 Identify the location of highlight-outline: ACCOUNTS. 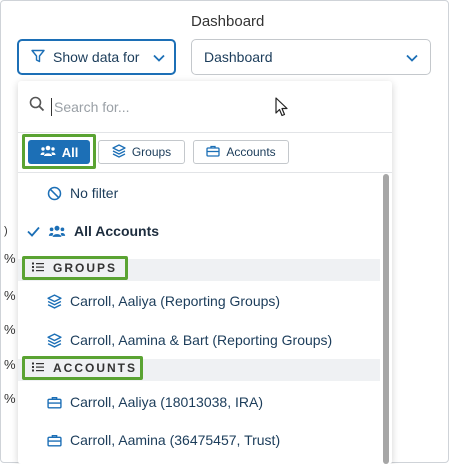
(82, 368).